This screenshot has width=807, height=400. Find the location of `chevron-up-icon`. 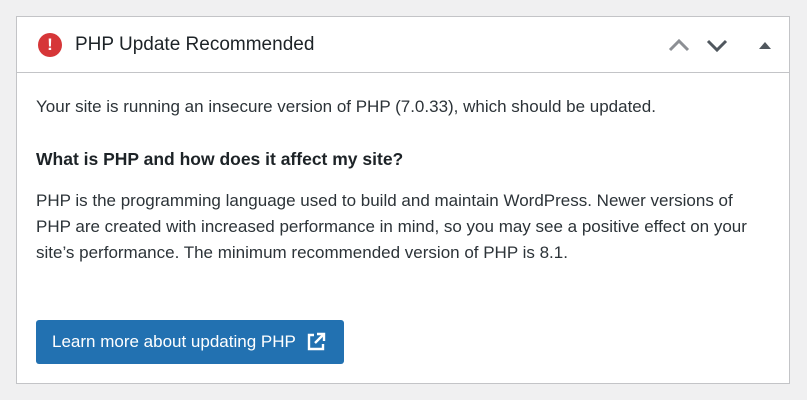

chevron-up-icon is located at coordinates (679, 45).